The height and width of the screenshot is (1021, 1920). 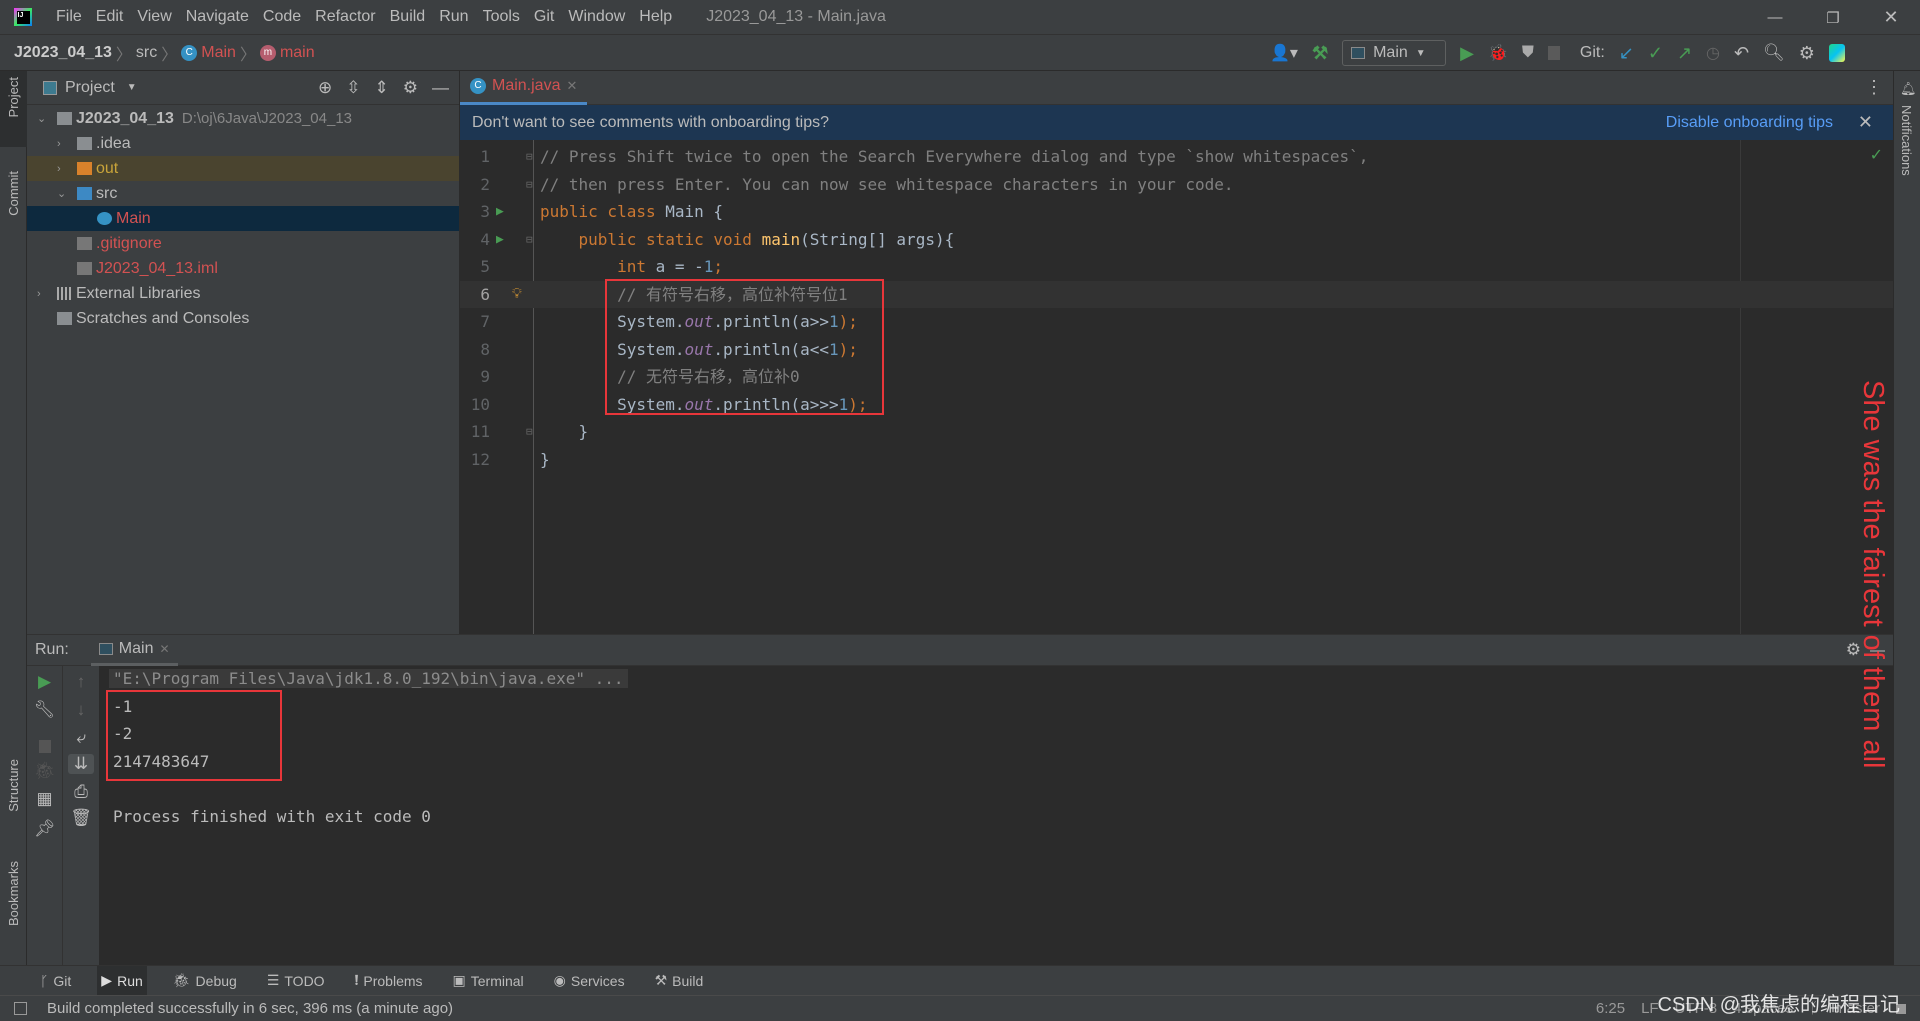 What do you see at coordinates (1684, 53) in the screenshot?
I see `git-push-icon: ↗` at bounding box center [1684, 53].